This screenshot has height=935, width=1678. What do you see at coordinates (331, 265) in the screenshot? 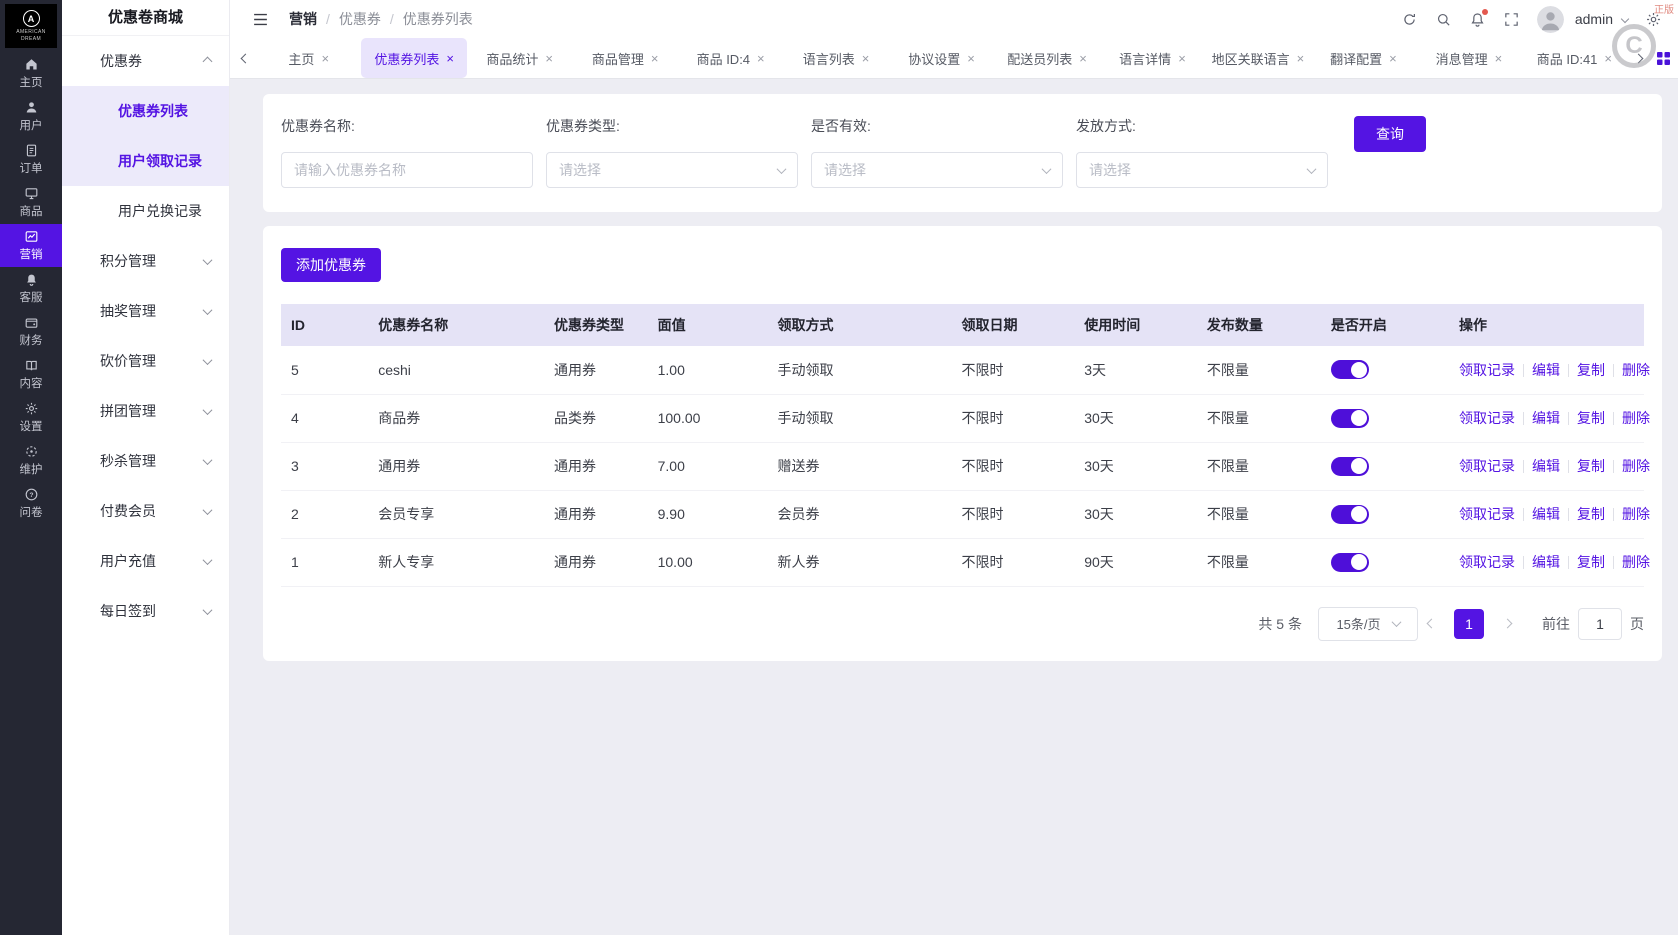
I see `add-coupon-button: 添加优惠券` at bounding box center [331, 265].